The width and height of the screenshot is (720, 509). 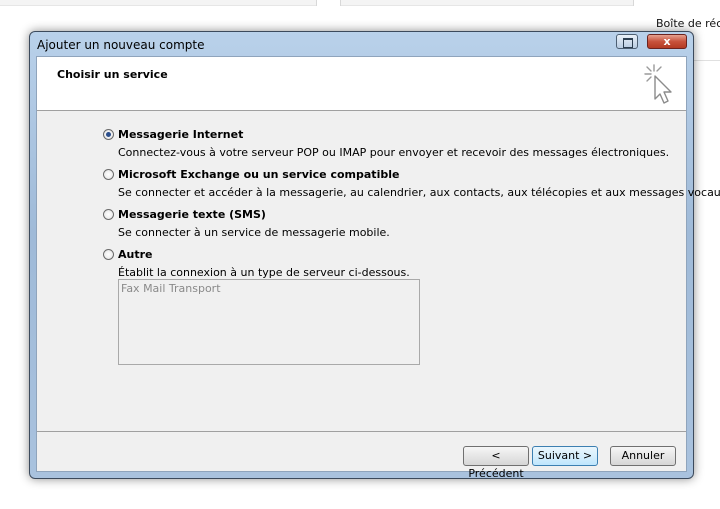 What do you see at coordinates (643, 456) in the screenshot?
I see `cancel-button: Annuler` at bounding box center [643, 456].